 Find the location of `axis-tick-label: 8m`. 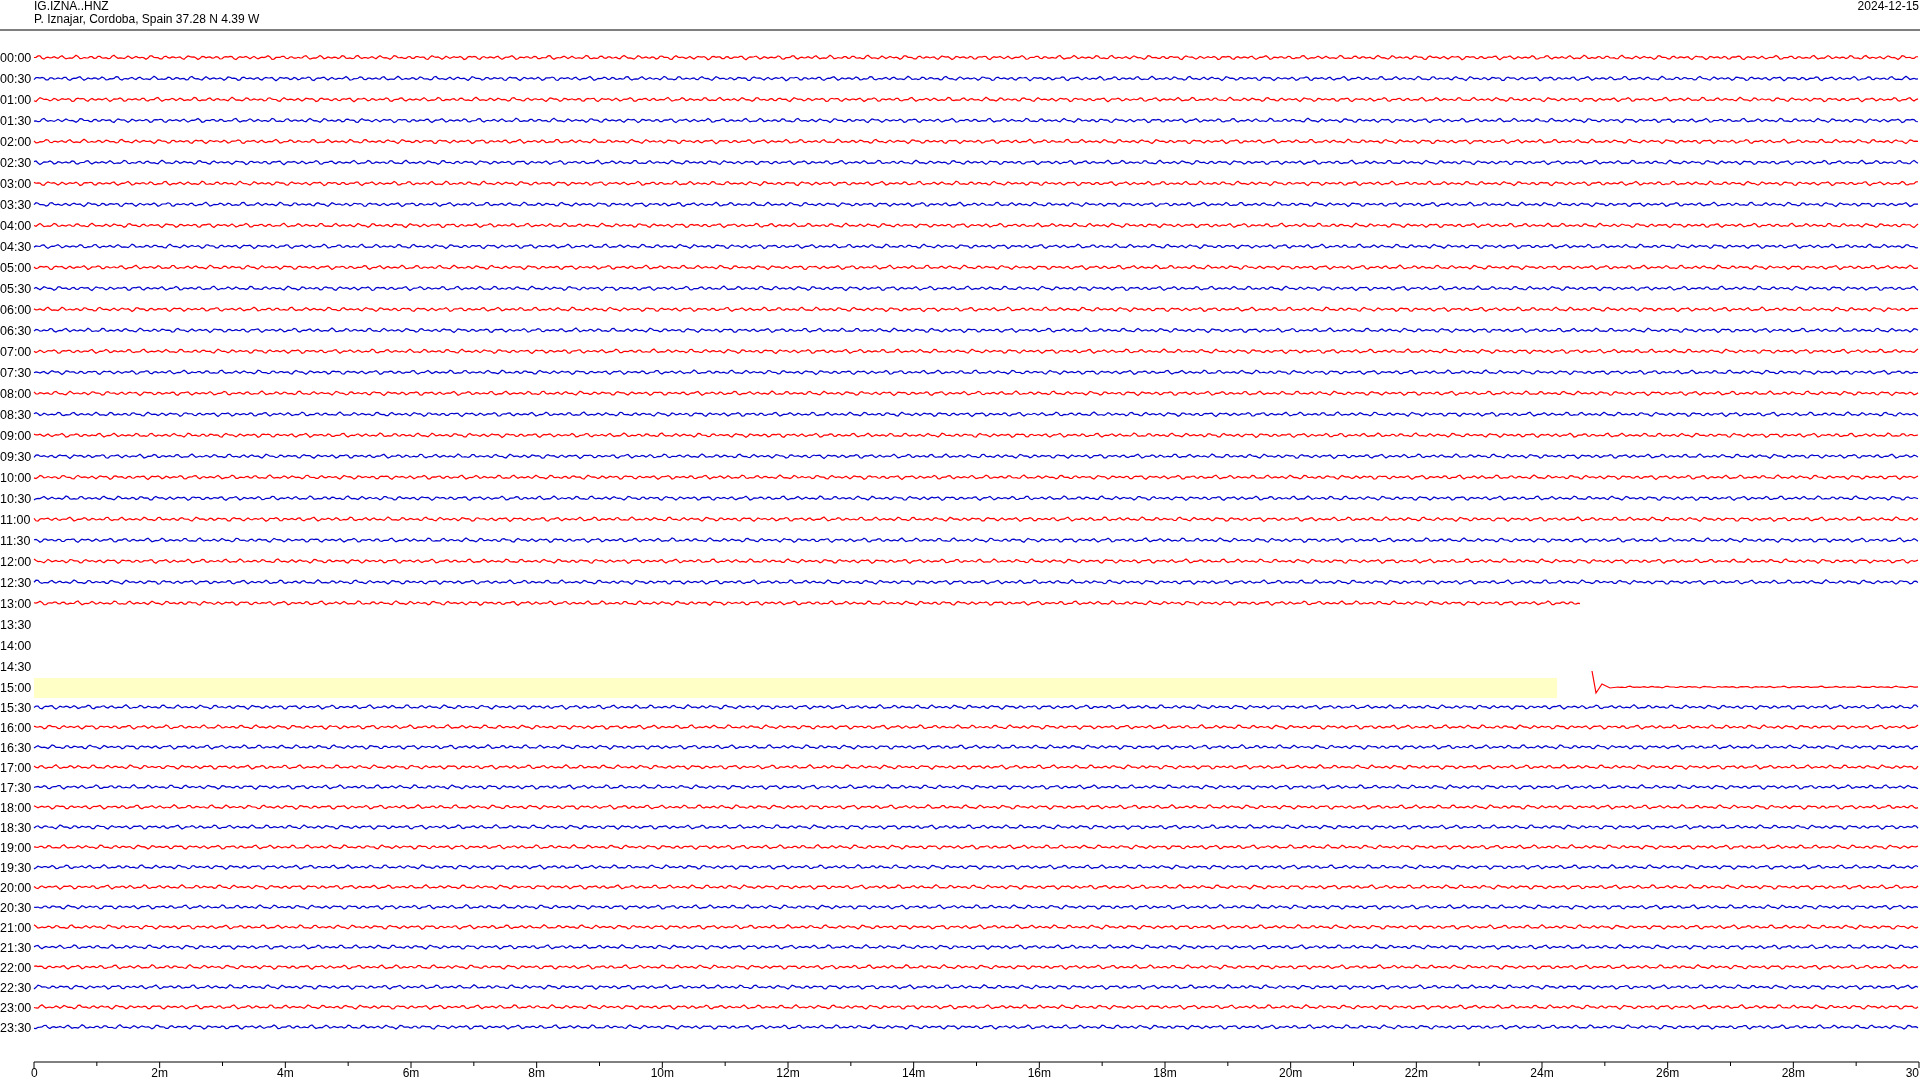

axis-tick-label: 8m is located at coordinates (536, 1073).